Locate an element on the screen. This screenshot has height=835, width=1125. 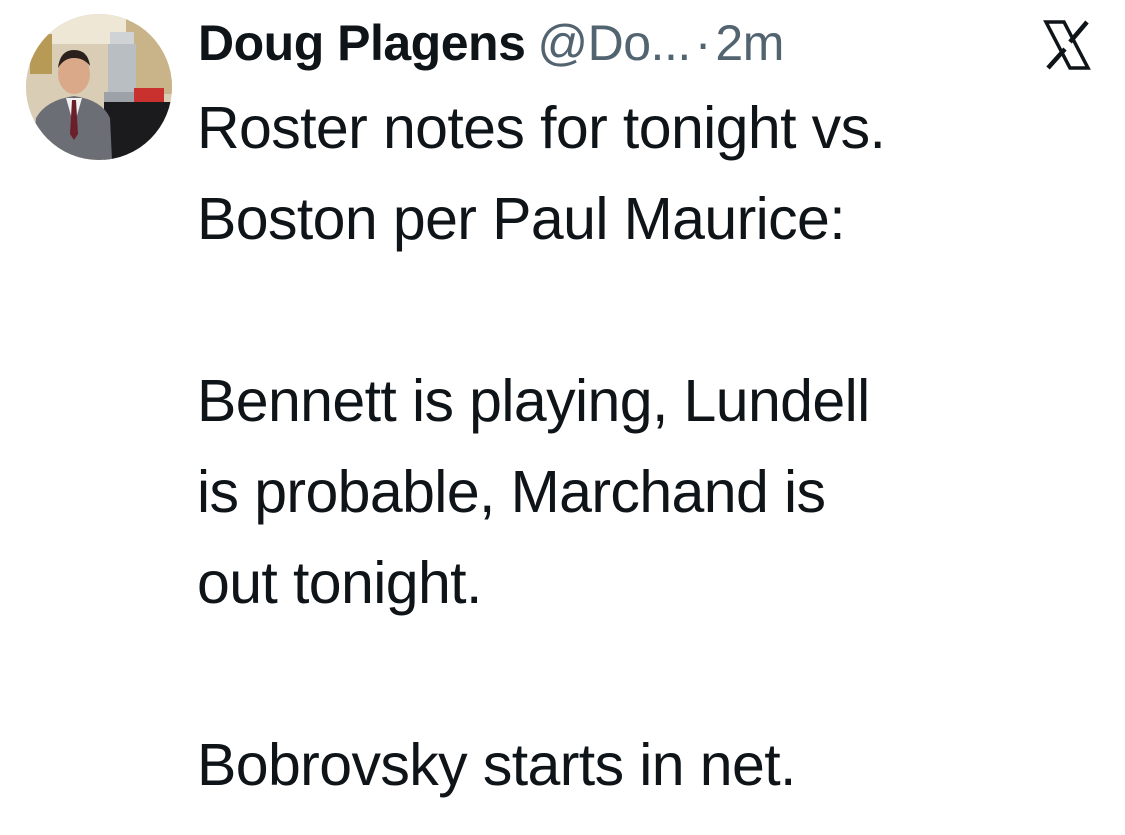
tweet-line-3: Bennett is playing, Lundell is located at coordinates (533, 401).